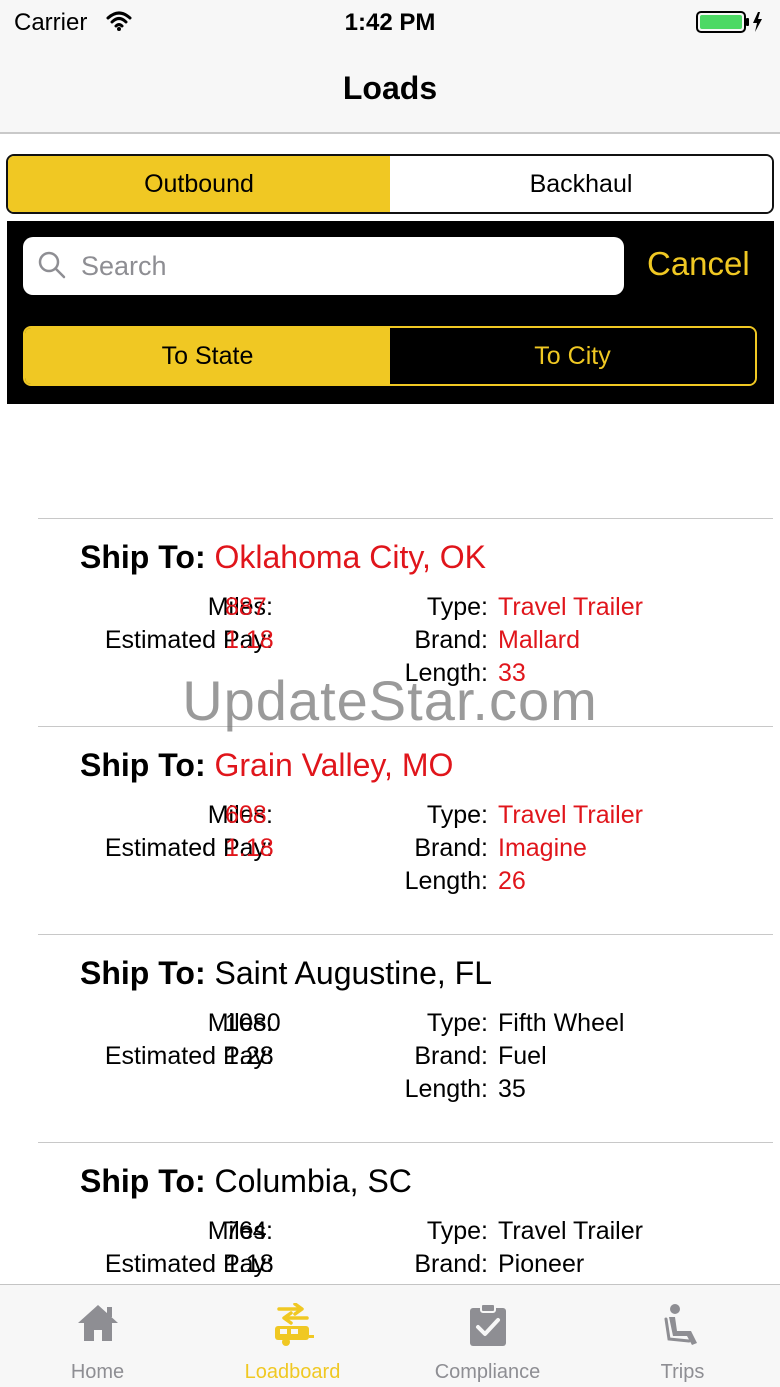 The height and width of the screenshot is (1387, 780). What do you see at coordinates (249, 1056) in the screenshot?
I see `estimated-pay-value: 1.28` at bounding box center [249, 1056].